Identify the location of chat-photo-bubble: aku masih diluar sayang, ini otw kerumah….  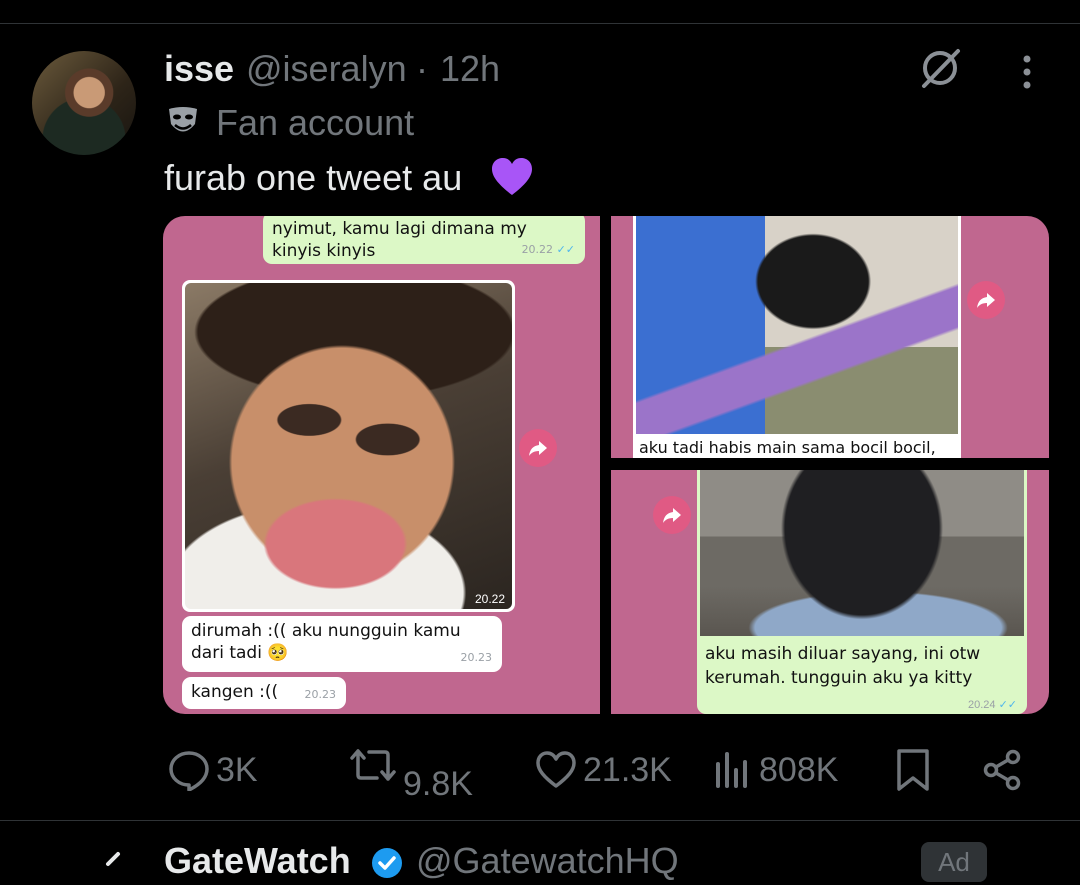
(862, 592).